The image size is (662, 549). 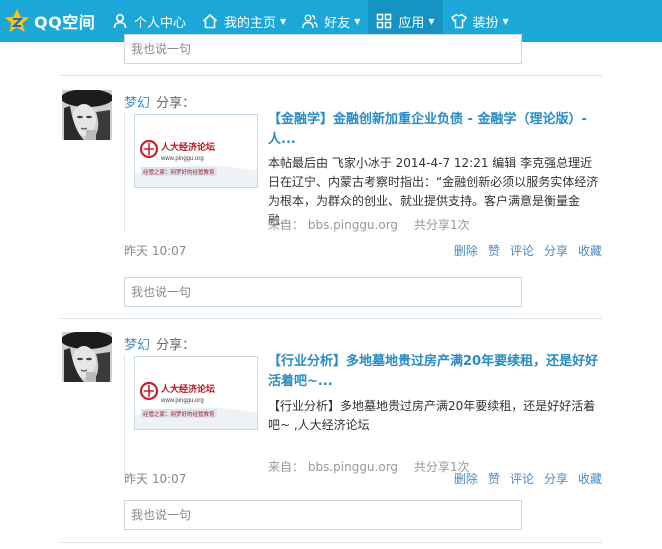 What do you see at coordinates (310, 21) in the screenshot?
I see `friends-icon` at bounding box center [310, 21].